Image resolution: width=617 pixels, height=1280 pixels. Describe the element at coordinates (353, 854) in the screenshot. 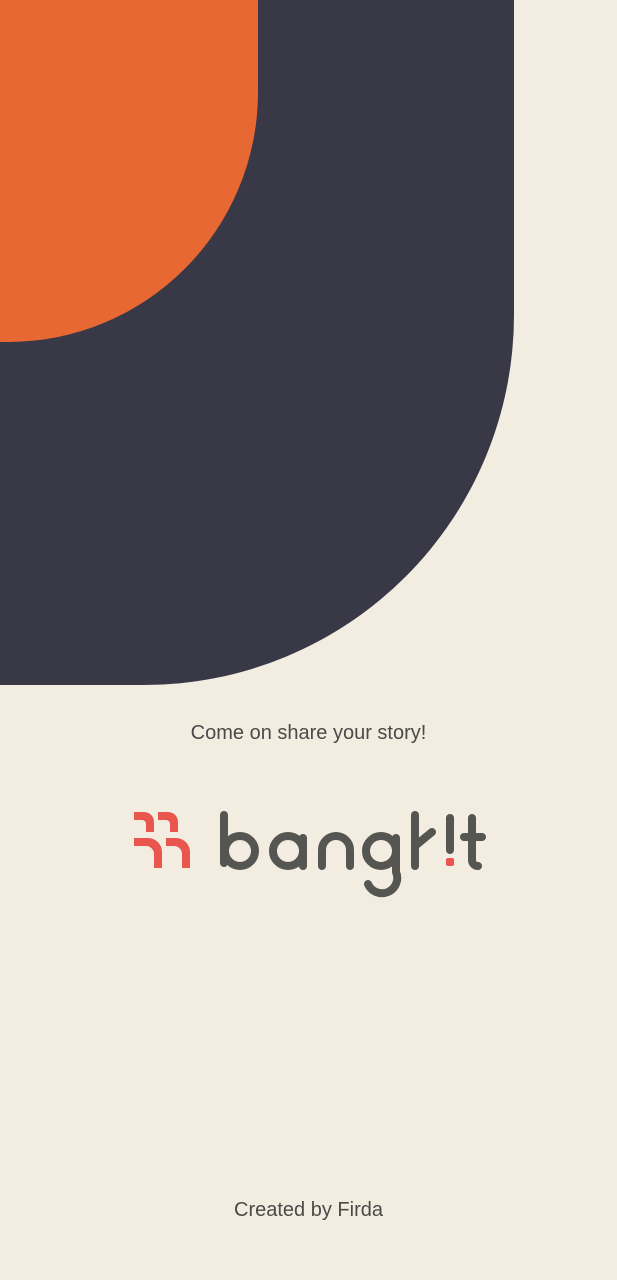

I see `bangkit-wordmark` at that location.